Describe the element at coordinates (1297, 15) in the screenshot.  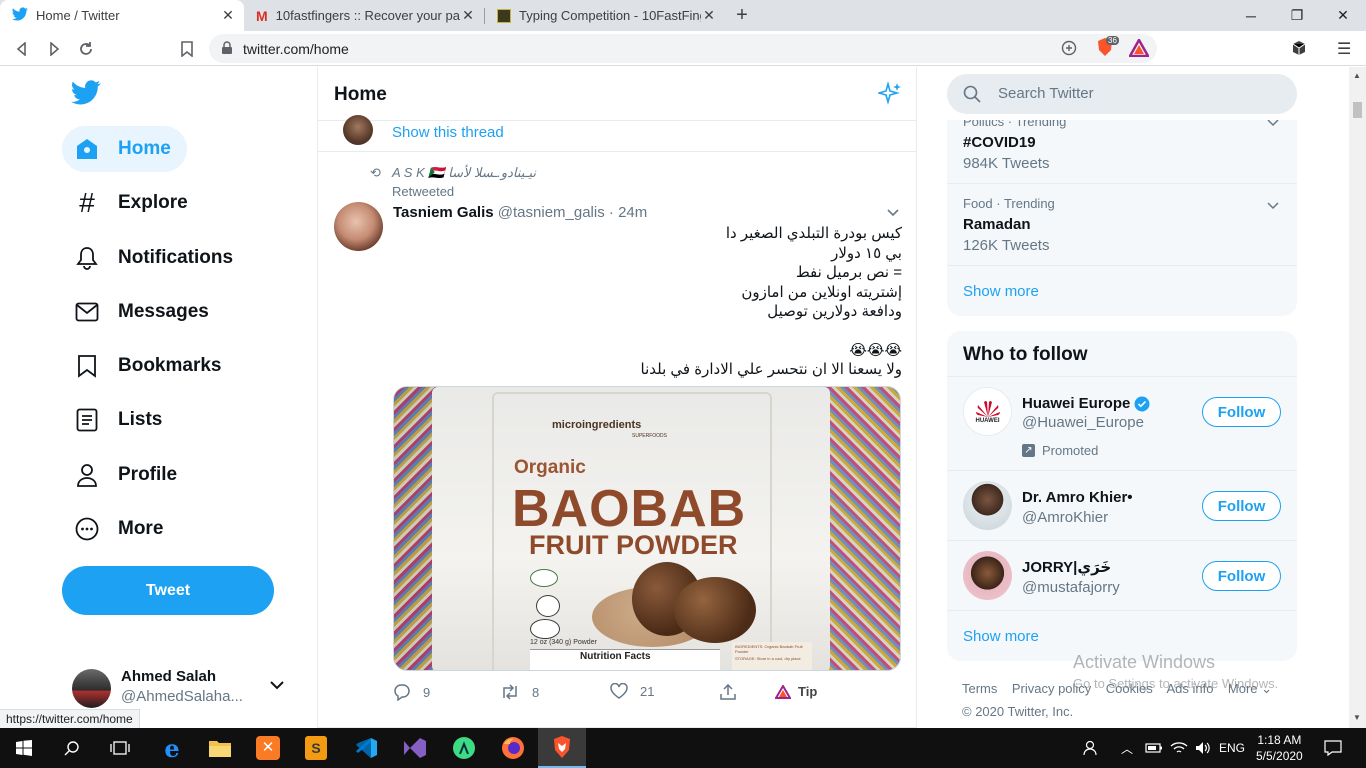
I see `restore-window-icon: ❐` at that location.